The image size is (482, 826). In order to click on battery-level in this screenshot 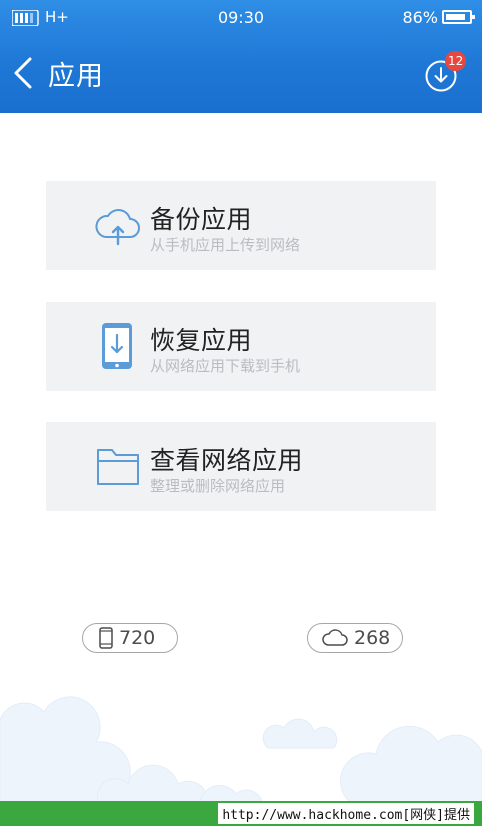, I will do `click(455, 17)`.